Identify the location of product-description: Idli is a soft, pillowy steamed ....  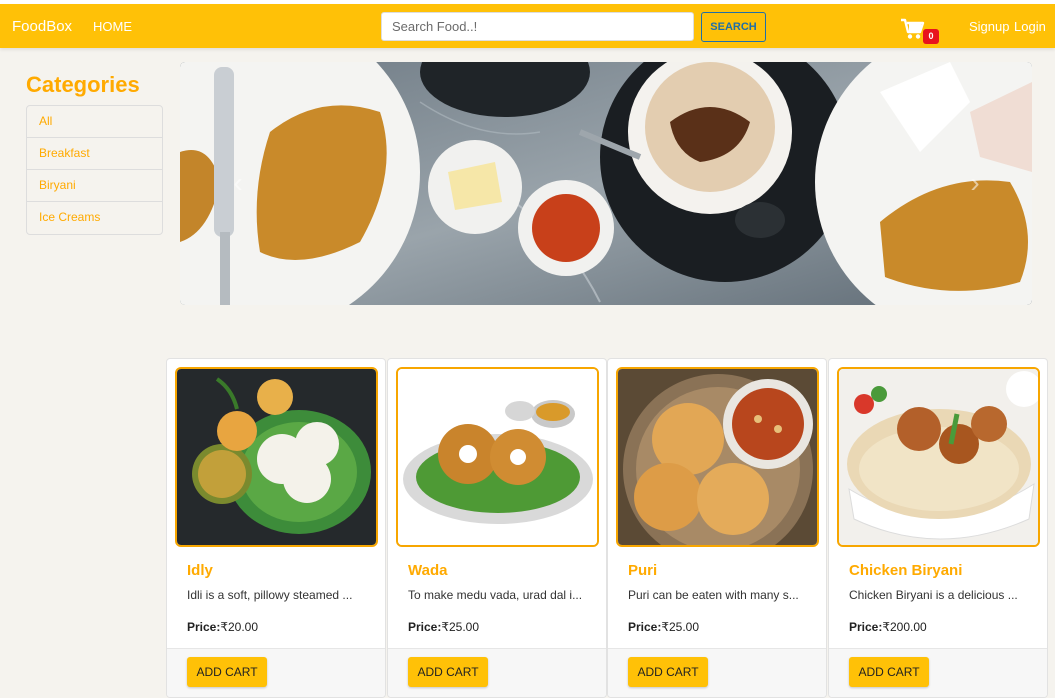
(270, 595).